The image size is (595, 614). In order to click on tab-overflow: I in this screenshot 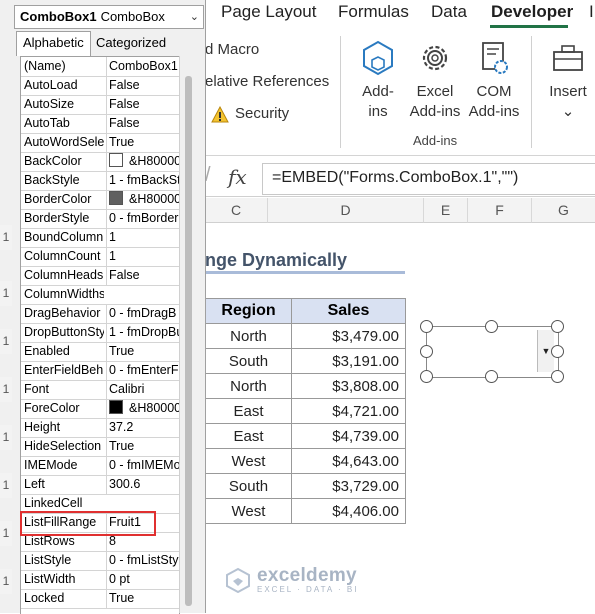, I will do `click(591, 12)`.